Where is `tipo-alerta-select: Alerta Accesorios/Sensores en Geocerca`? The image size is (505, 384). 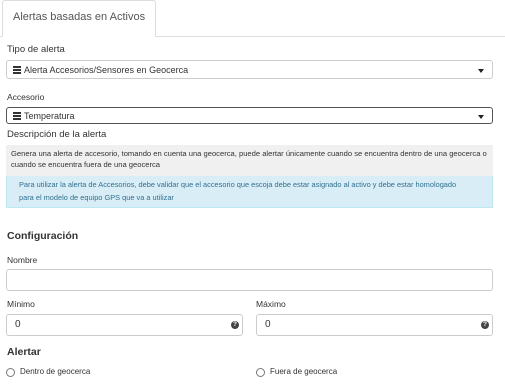 tipo-alerta-select: Alerta Accesorios/Sensores en Geocerca is located at coordinates (249, 69).